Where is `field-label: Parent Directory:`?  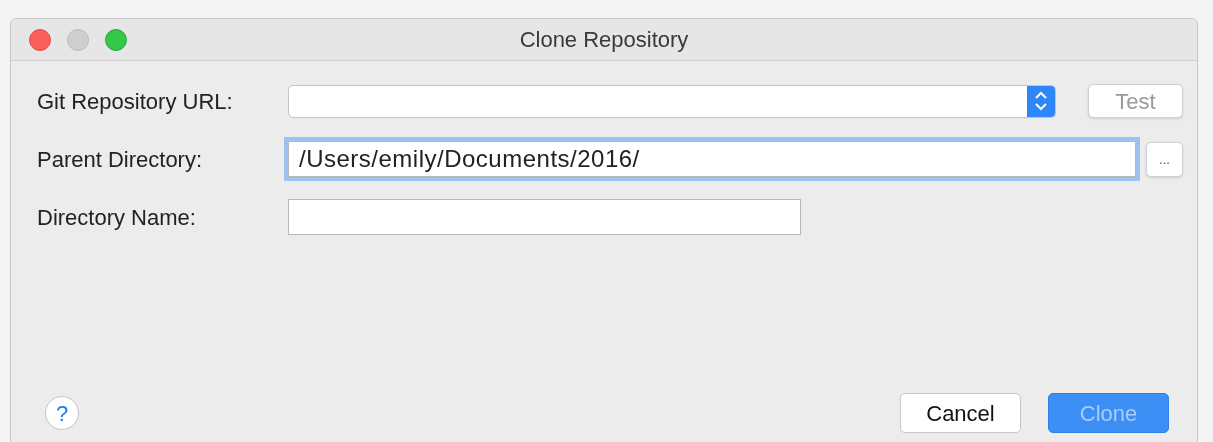
field-label: Parent Directory: is located at coordinates (120, 159).